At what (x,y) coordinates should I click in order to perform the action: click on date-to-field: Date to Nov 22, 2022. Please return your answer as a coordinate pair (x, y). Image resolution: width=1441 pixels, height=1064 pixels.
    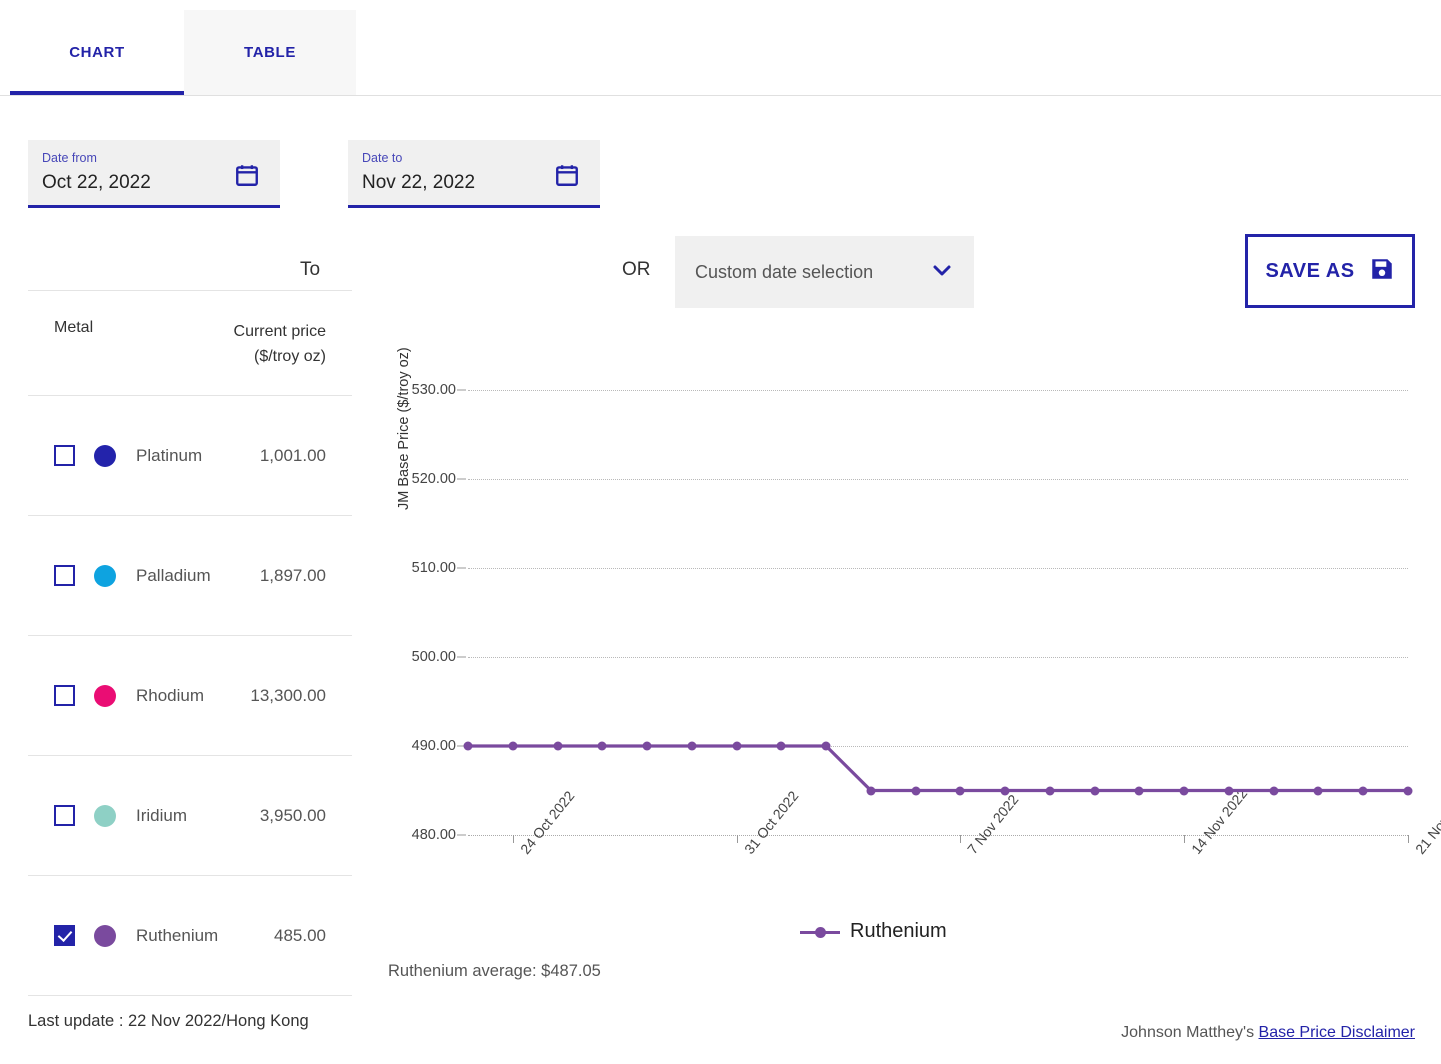
    Looking at the image, I should click on (474, 174).